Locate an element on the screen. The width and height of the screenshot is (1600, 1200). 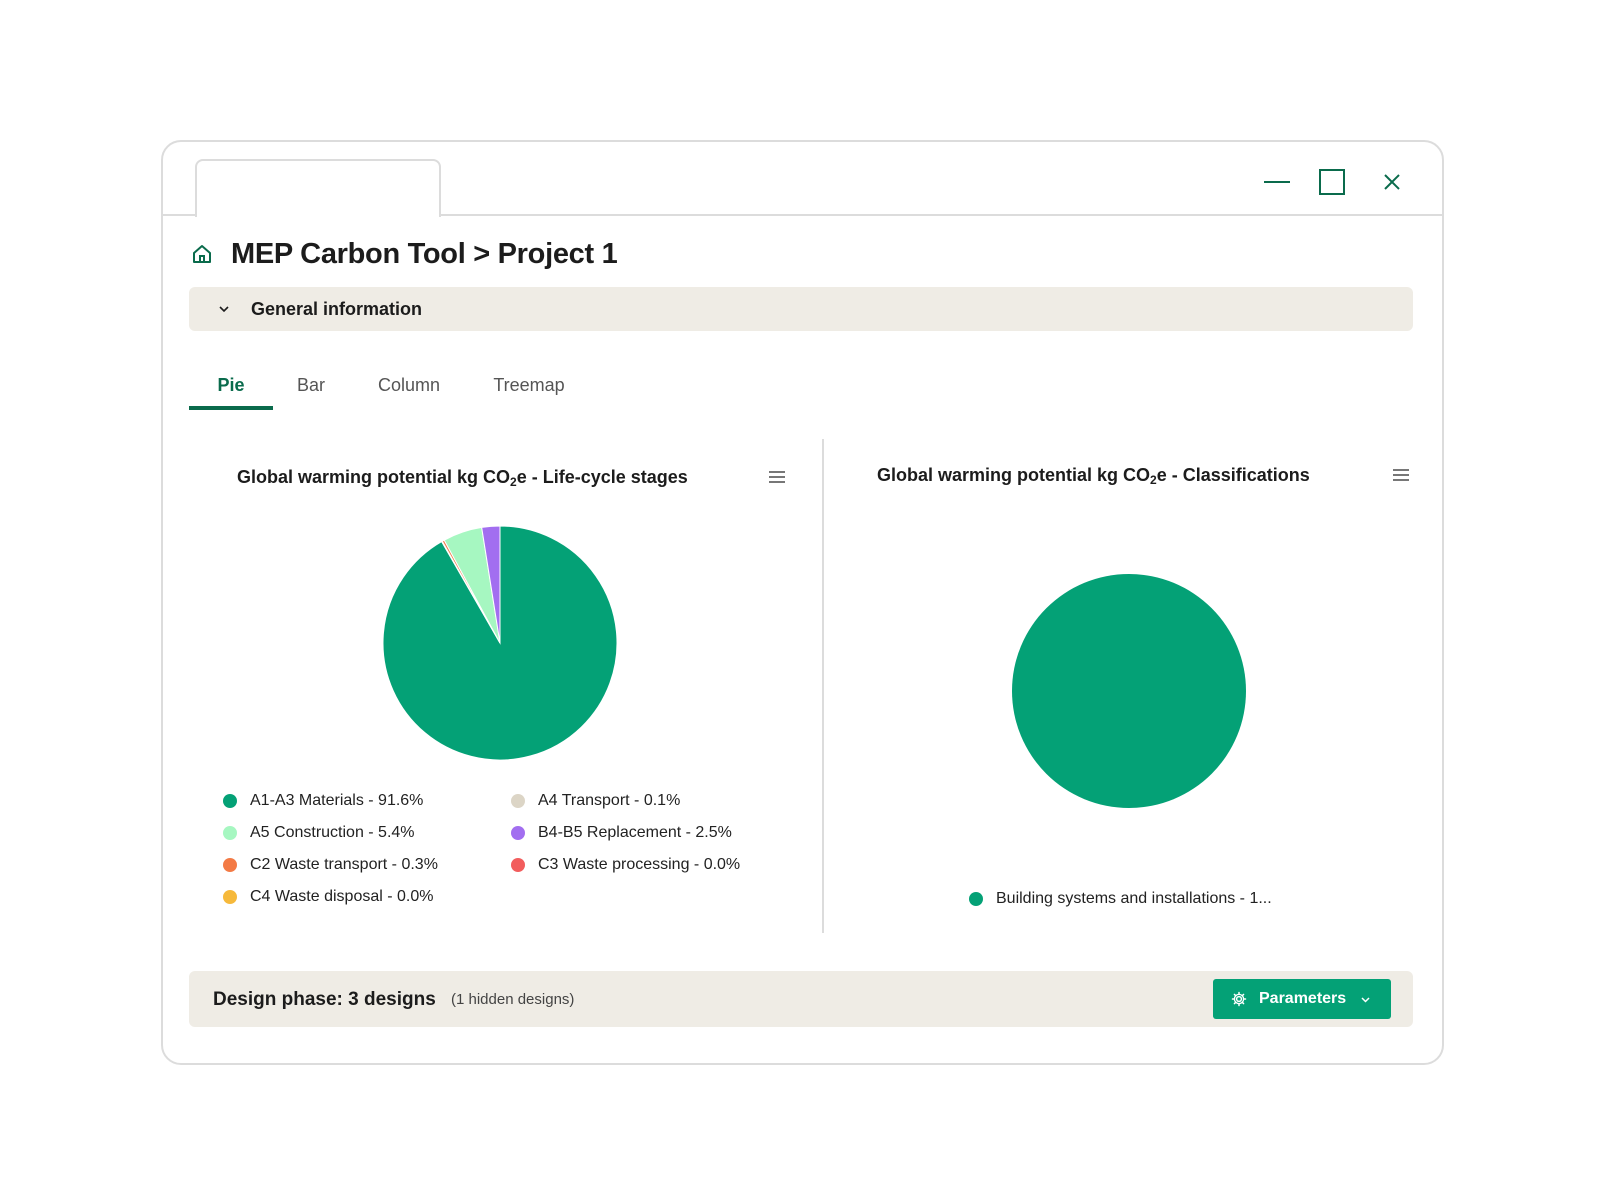
legend-label: A4 Transport - 0.1% is located at coordinates (609, 800).